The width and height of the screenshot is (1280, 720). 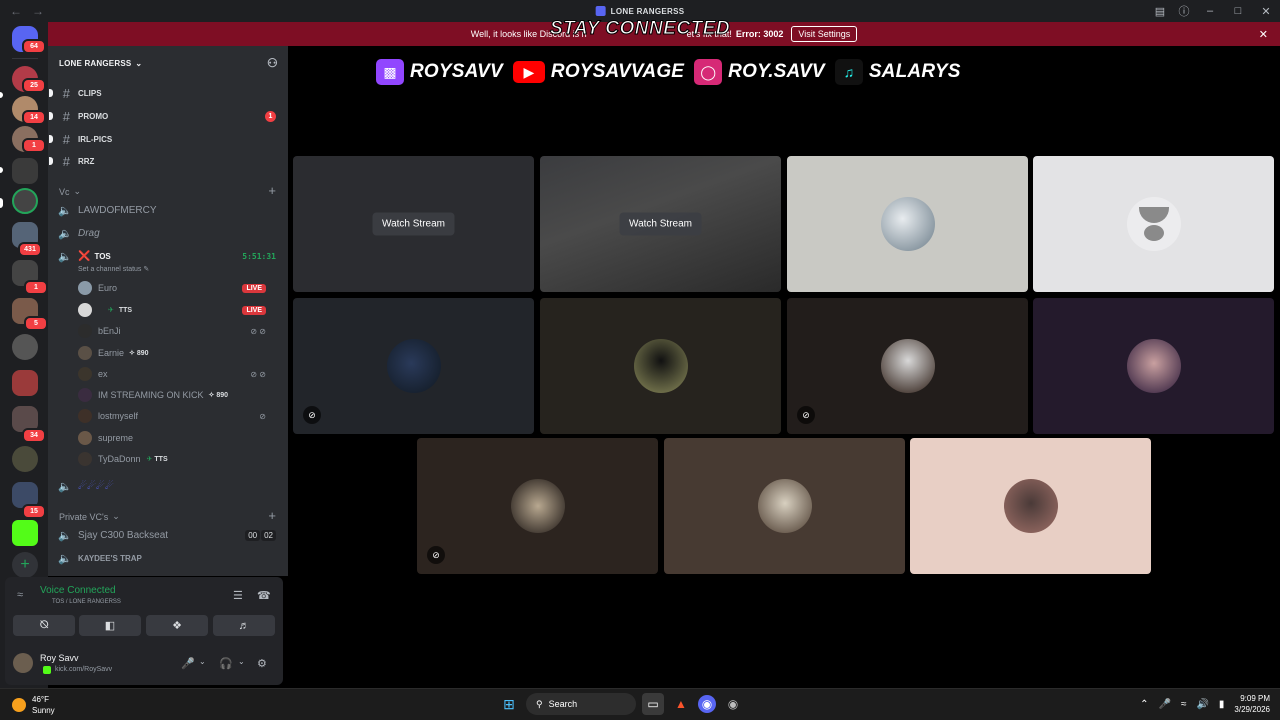 I want to click on youtube-icon: ▶, so click(x=528, y=72).